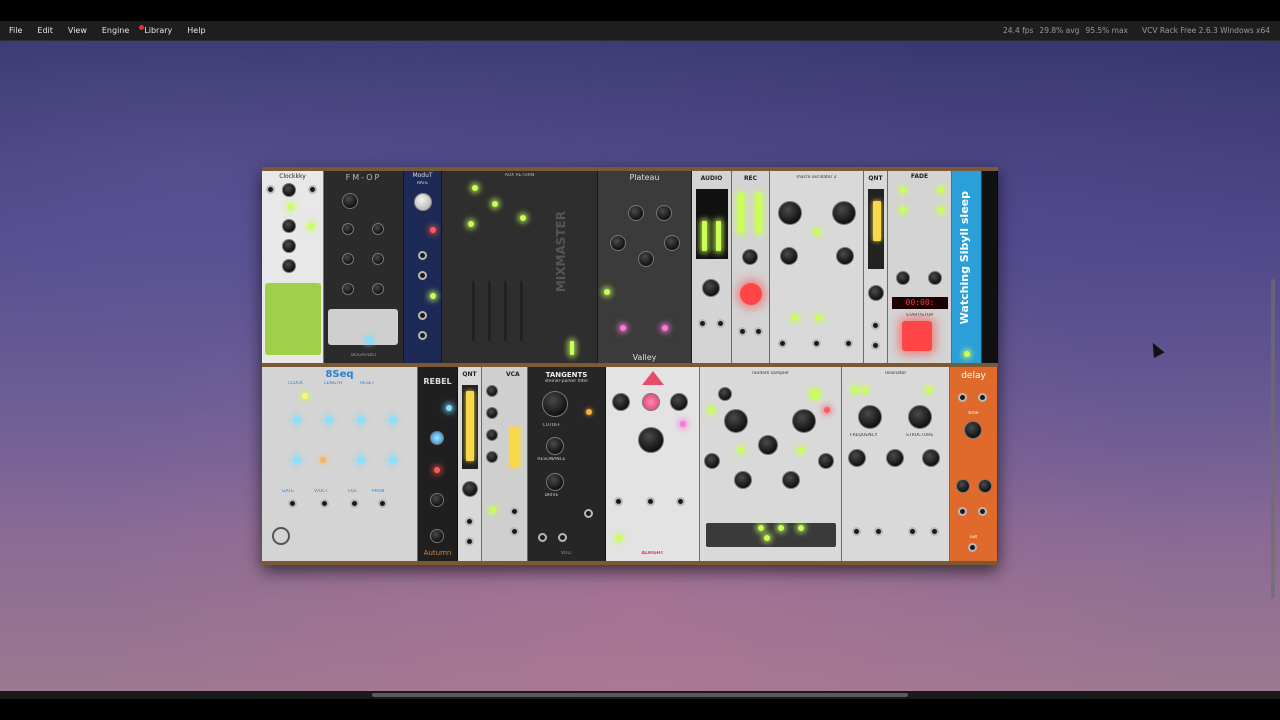 This screenshot has width=1280, height=720. What do you see at coordinates (555, 404) in the screenshot?
I see `tangents-cutoff-knob` at bounding box center [555, 404].